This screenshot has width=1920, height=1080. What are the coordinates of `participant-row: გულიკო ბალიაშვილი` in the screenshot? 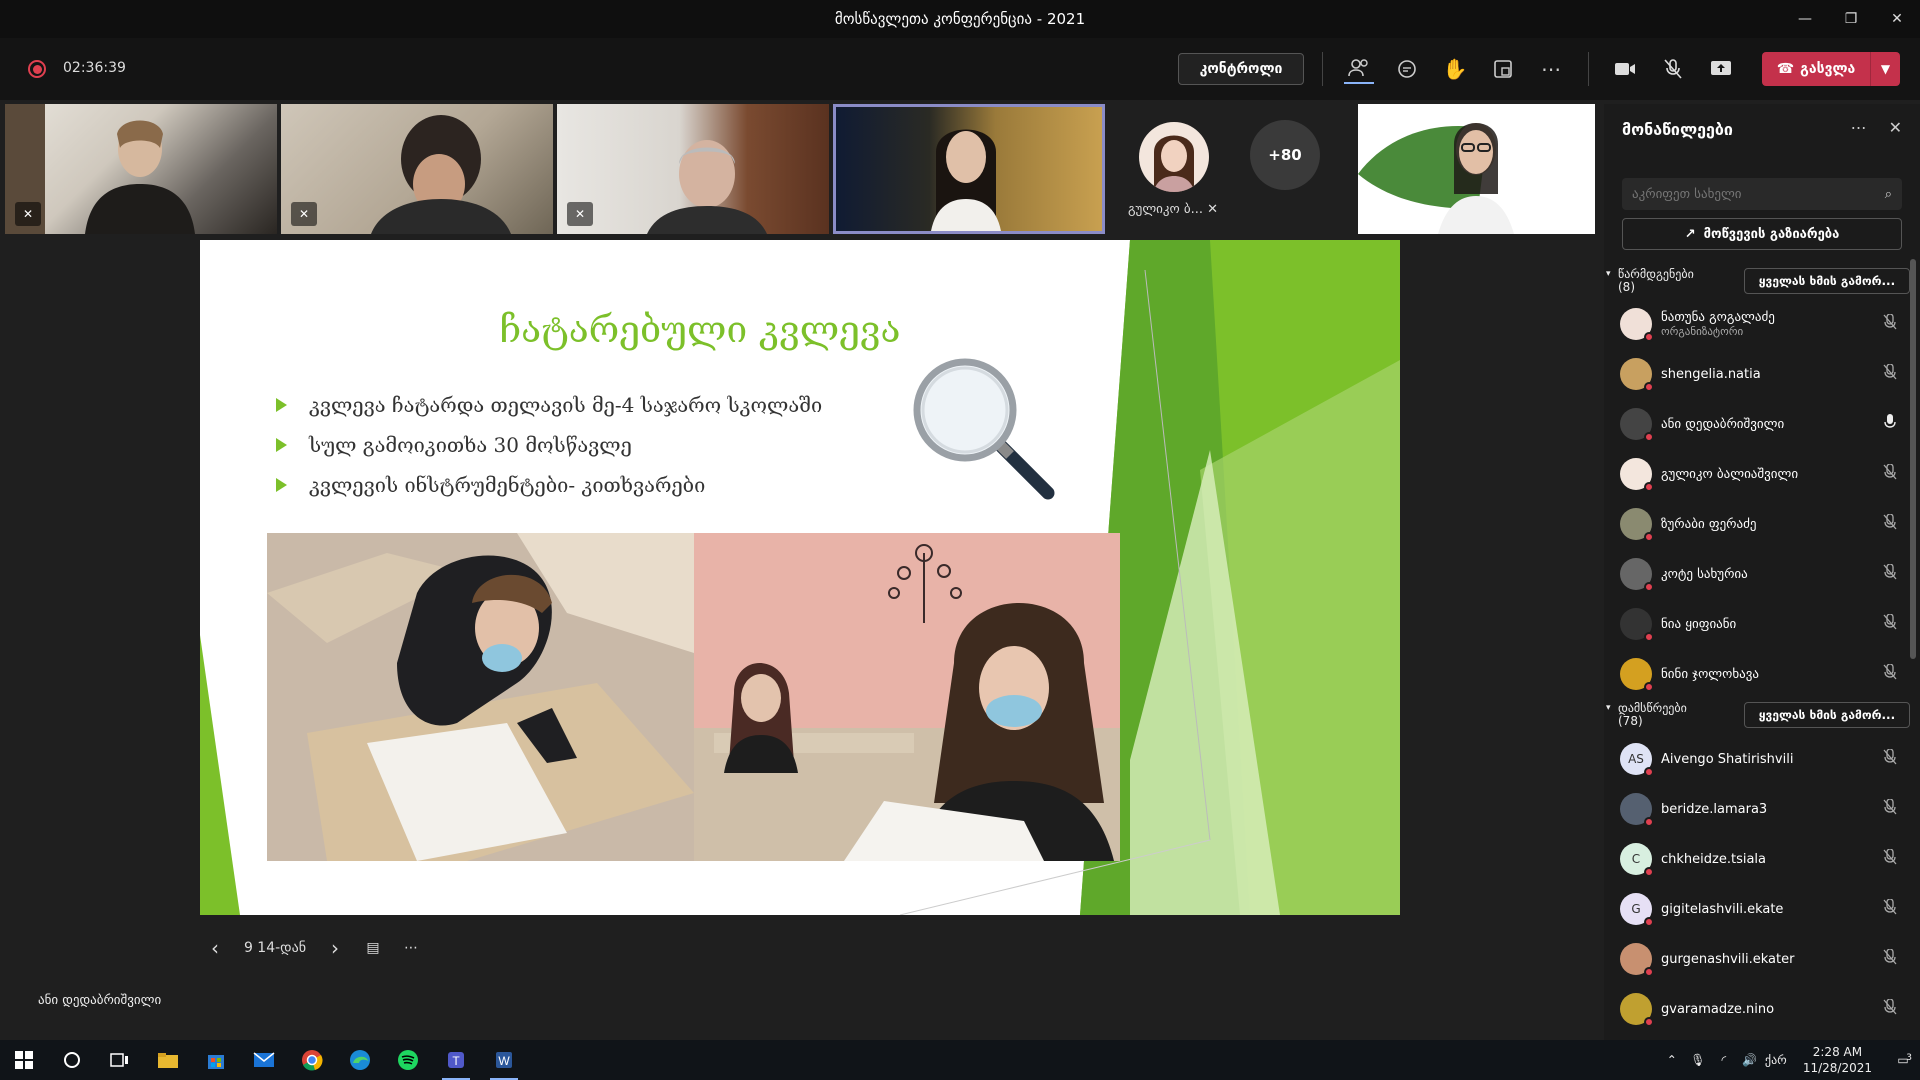 It's located at (1760, 474).